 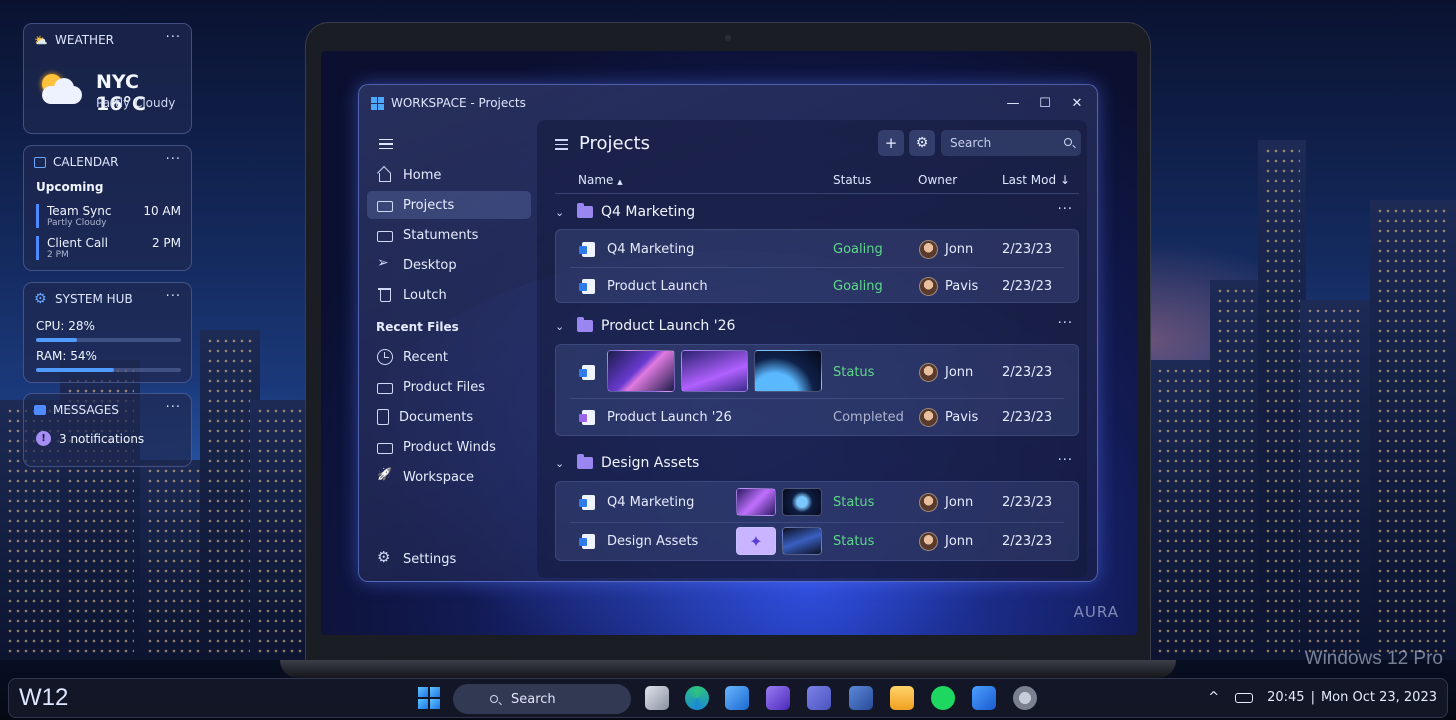 What do you see at coordinates (817, 249) in the screenshot?
I see `table-row: Q4 Marketing Goaling Jonn 2/23/23` at bounding box center [817, 249].